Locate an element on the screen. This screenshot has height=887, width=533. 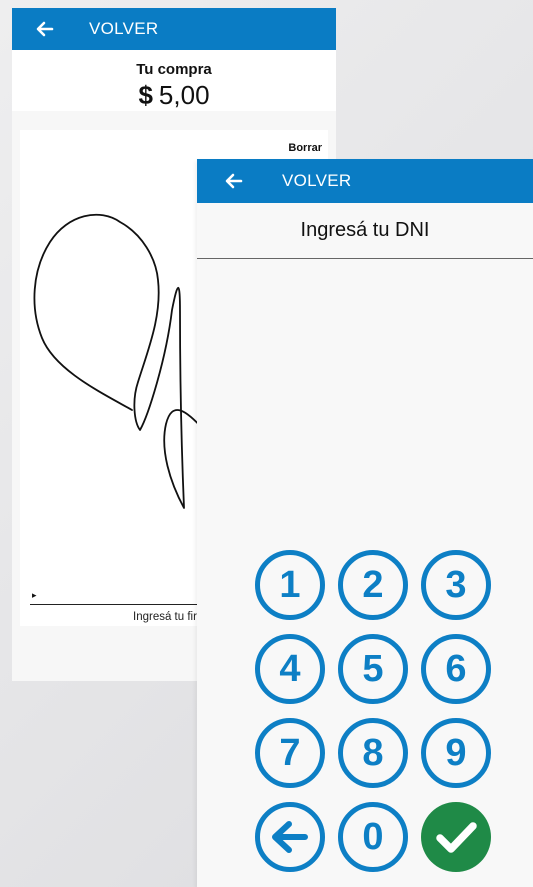
key-1: 1 is located at coordinates (290, 585).